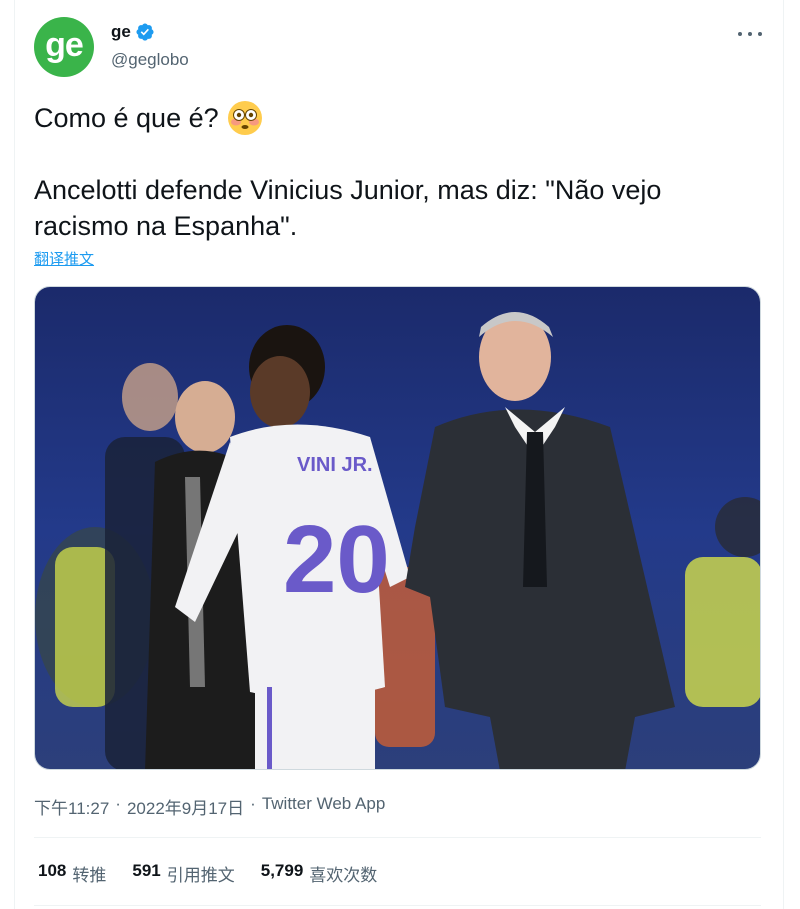 The image size is (800, 909). I want to click on retweet-count-value: 108, so click(52, 870).